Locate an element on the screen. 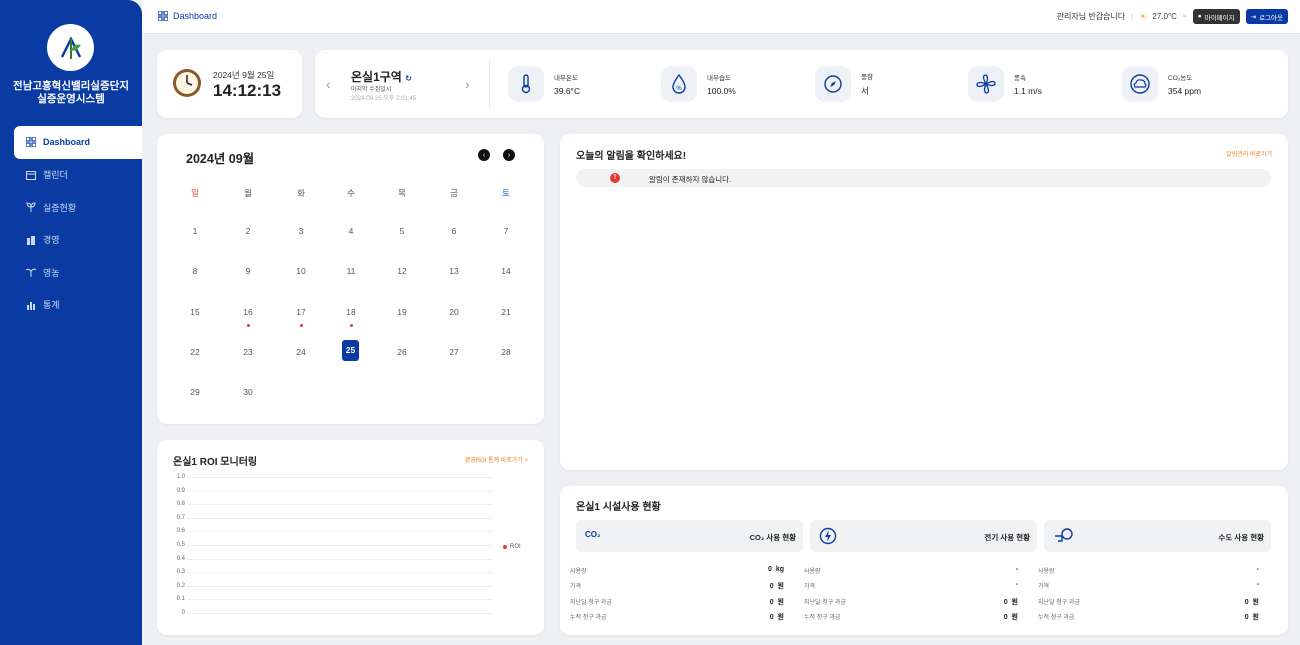  last-collected-label: 마지막 수집일시 is located at coordinates (371, 90).